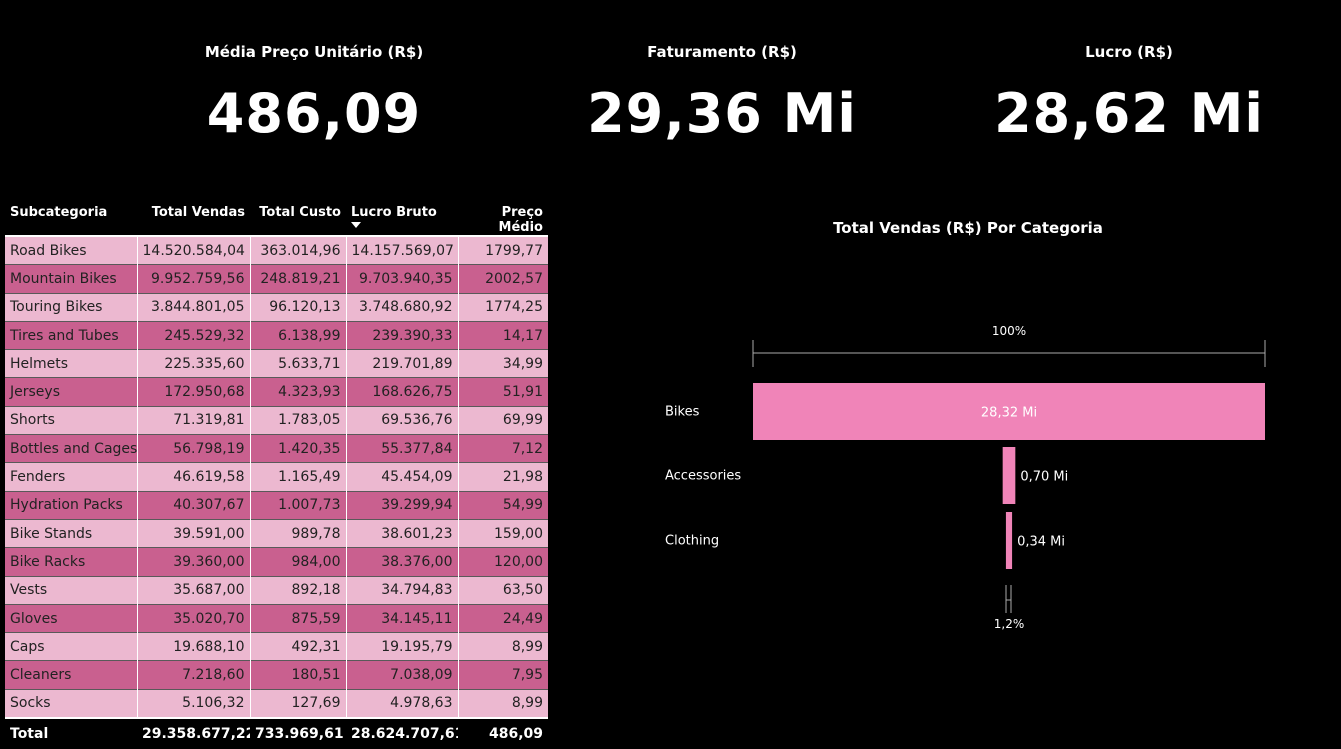  What do you see at coordinates (703, 476) in the screenshot?
I see `category-label: Accessories` at bounding box center [703, 476].